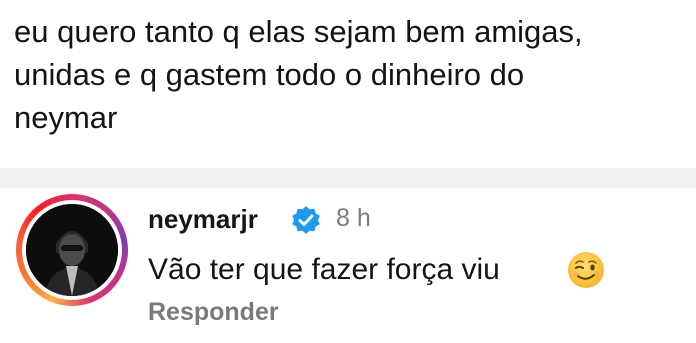 This screenshot has width=696, height=343. Describe the element at coordinates (586, 270) in the screenshot. I see `winking-face-emoji-icon` at that location.